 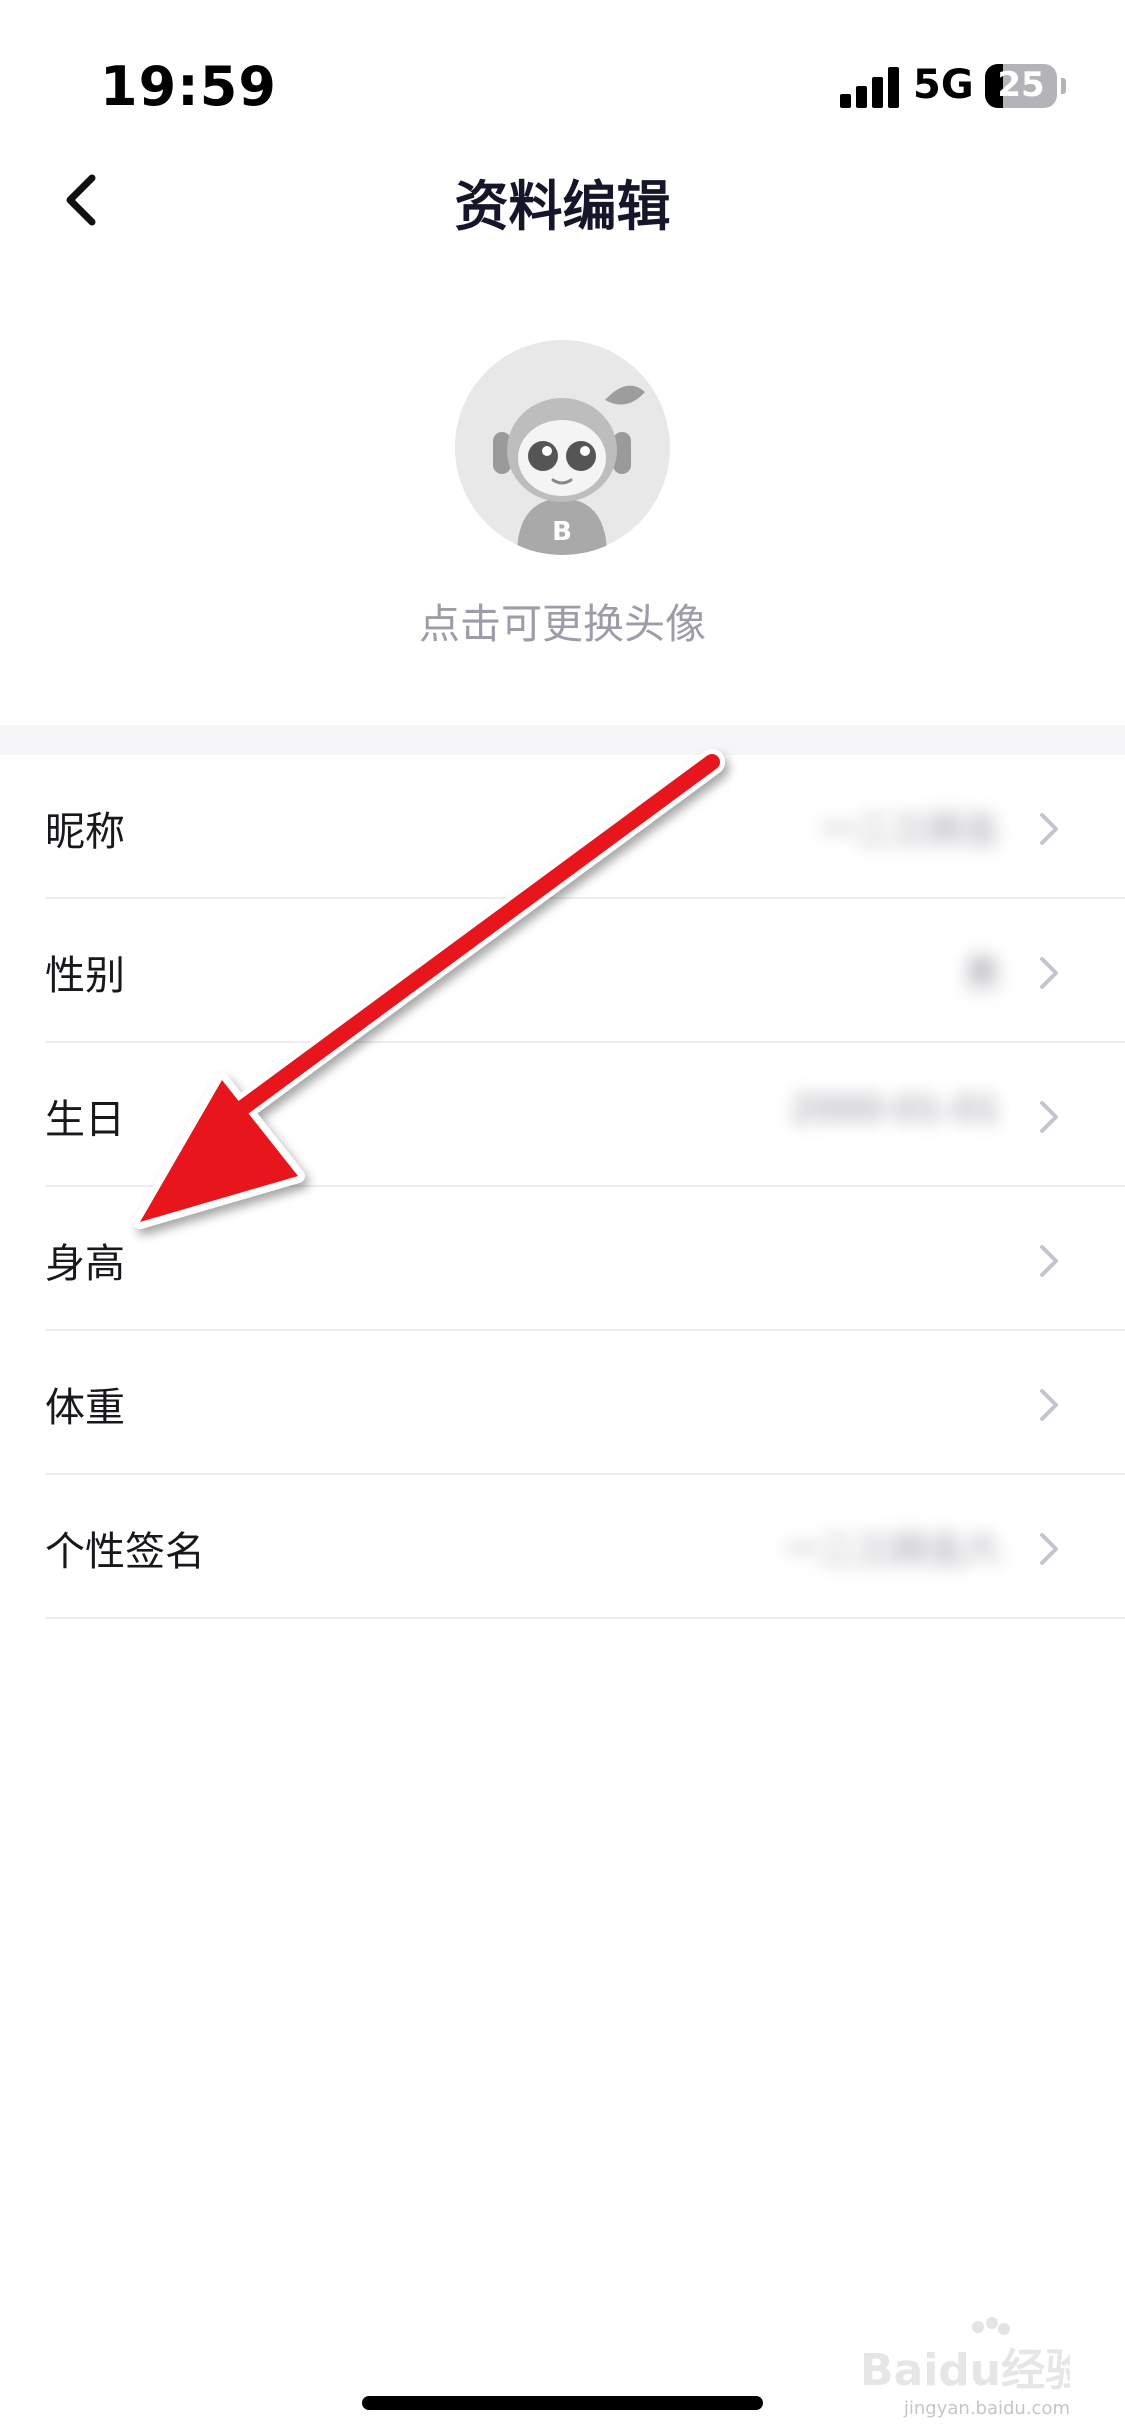 What do you see at coordinates (895, 1109) in the screenshot?
I see `row-value: 2000-01-01` at bounding box center [895, 1109].